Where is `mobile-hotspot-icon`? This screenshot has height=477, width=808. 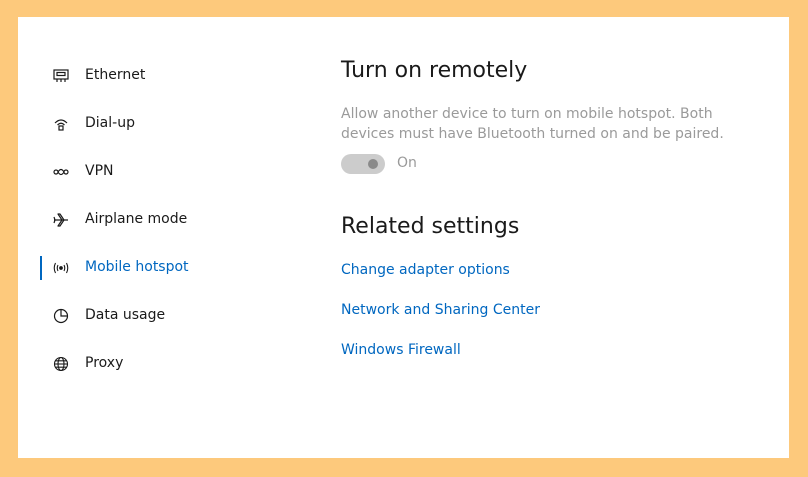 mobile-hotspot-icon is located at coordinates (61, 268).